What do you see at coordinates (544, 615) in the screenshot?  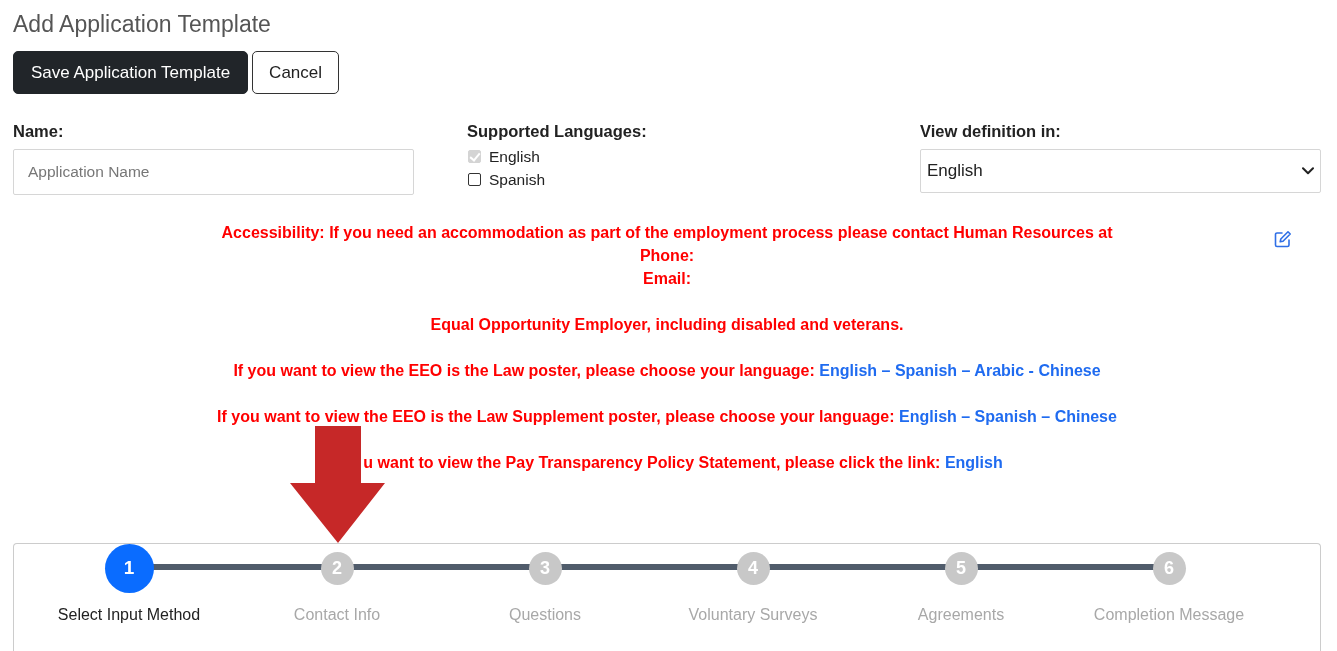 I see `step-label: Questions` at bounding box center [544, 615].